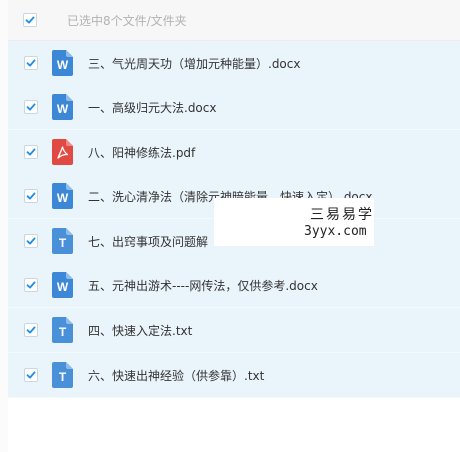  Describe the element at coordinates (152, 107) in the screenshot. I see `file-name: 一、高级归元大法.docx` at that location.